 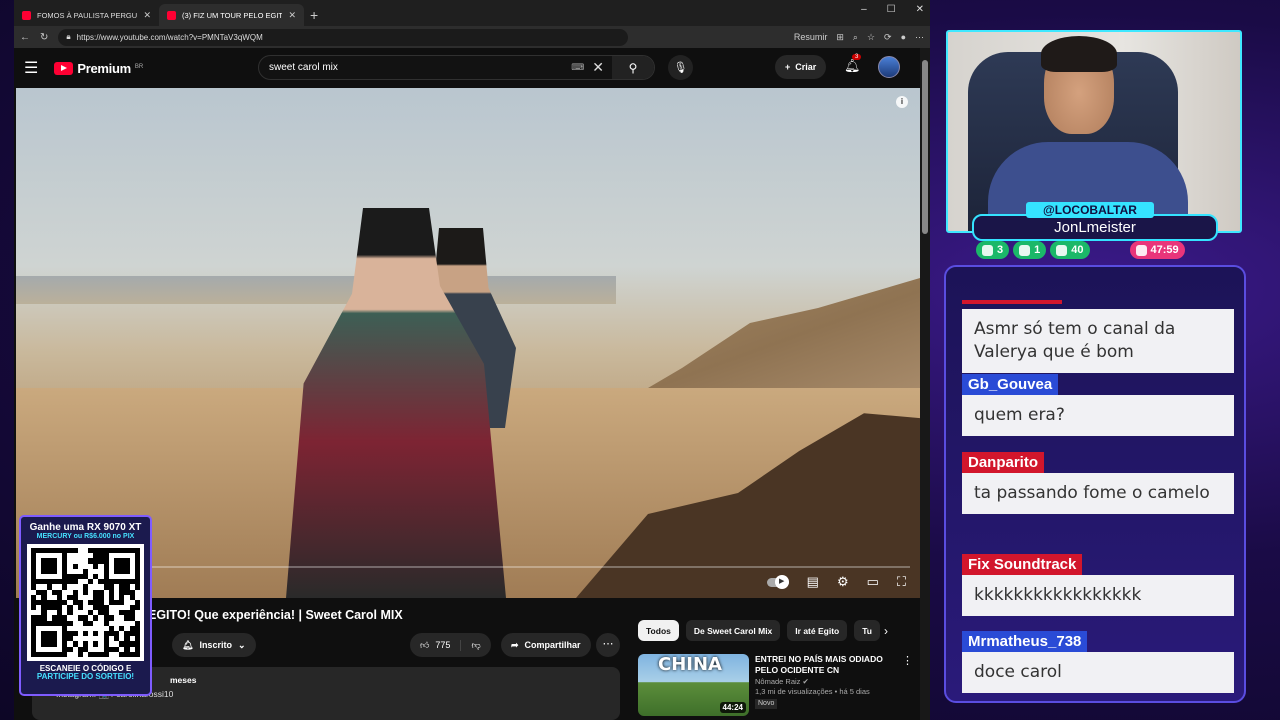 I want to click on duration-badge: 44:24, so click(x=732, y=707).